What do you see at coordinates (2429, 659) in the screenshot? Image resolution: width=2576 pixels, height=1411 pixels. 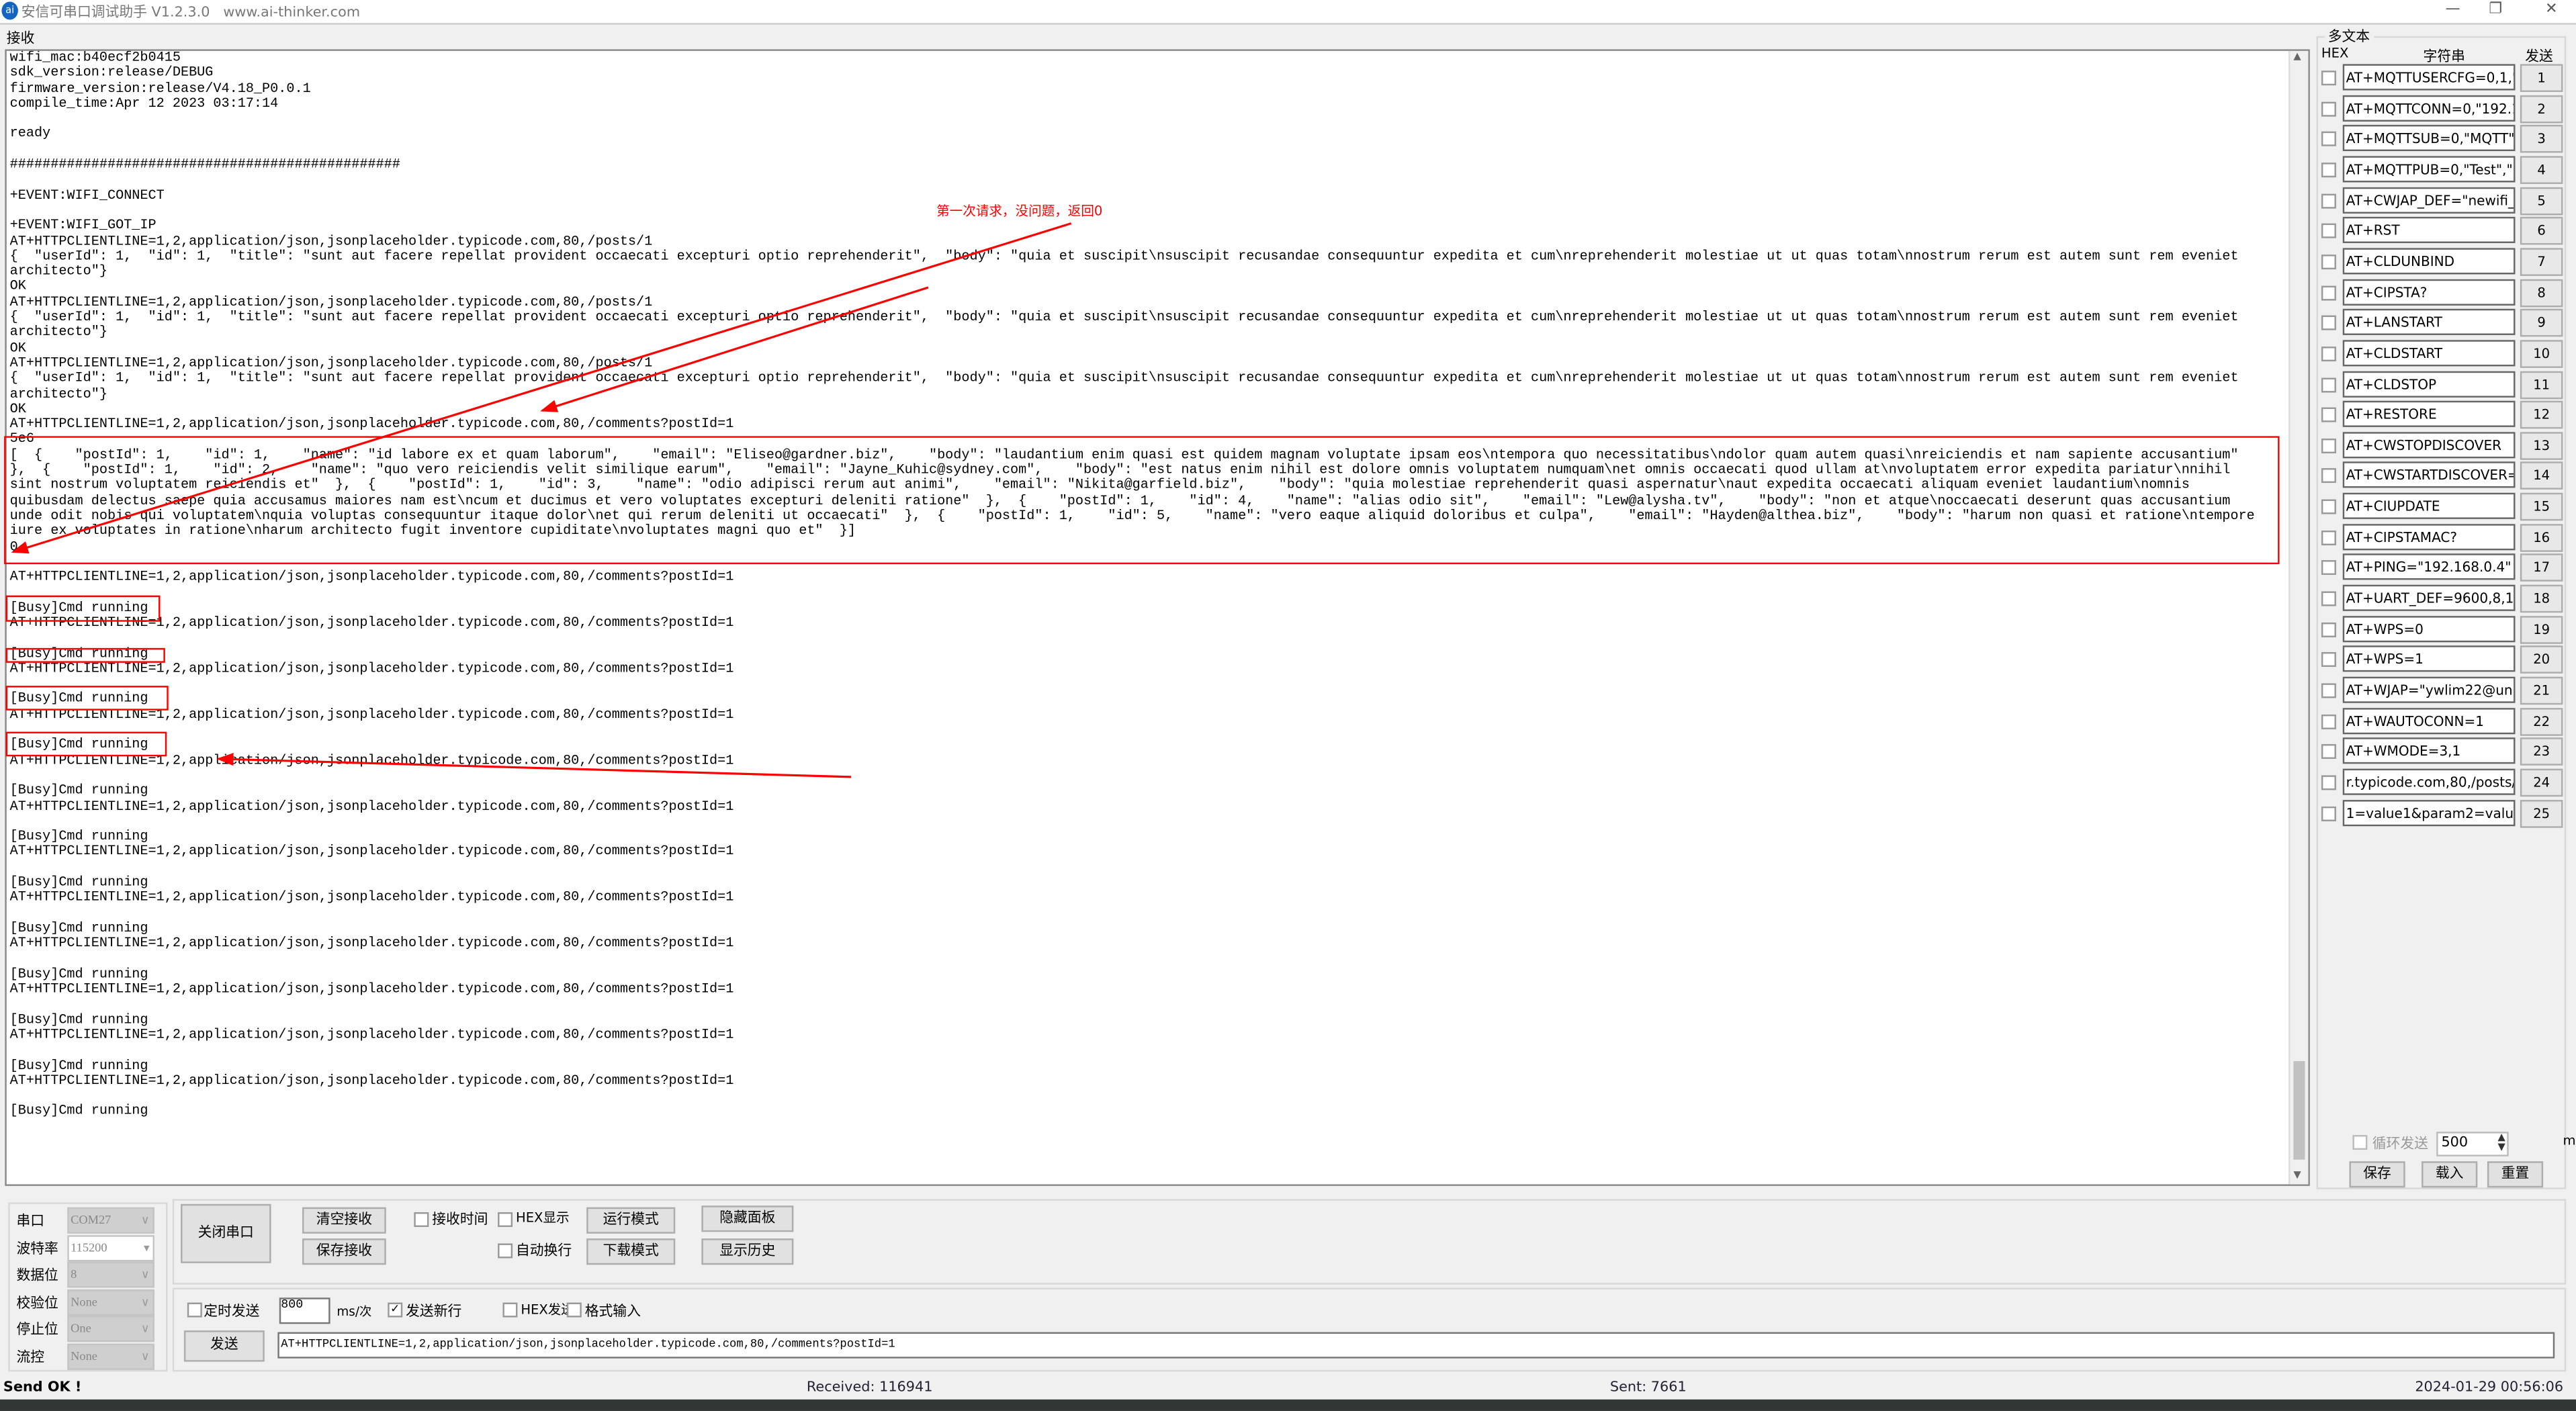 I see `row-command-input: AT+WPS=1` at bounding box center [2429, 659].